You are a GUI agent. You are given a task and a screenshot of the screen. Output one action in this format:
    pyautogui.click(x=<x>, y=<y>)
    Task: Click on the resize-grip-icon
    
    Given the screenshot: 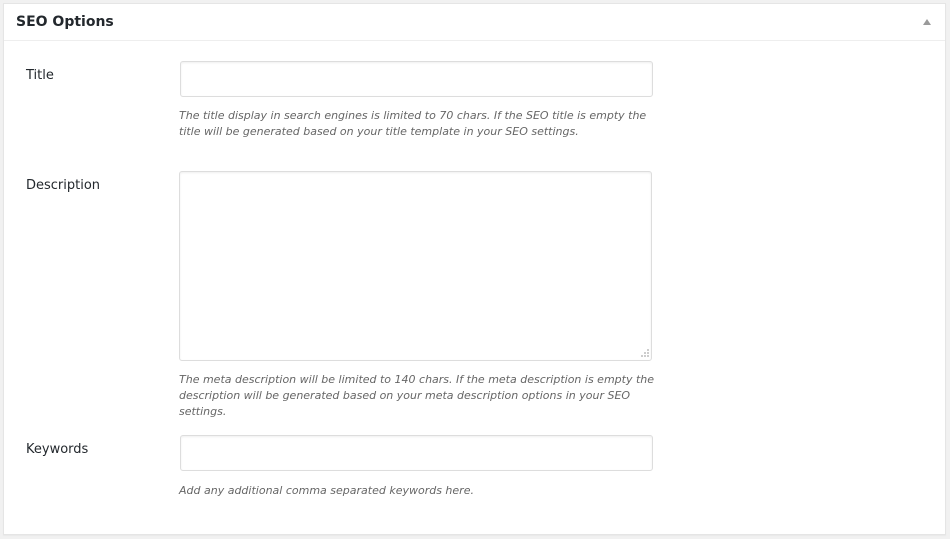 What is the action you would take?
    pyautogui.click(x=644, y=352)
    